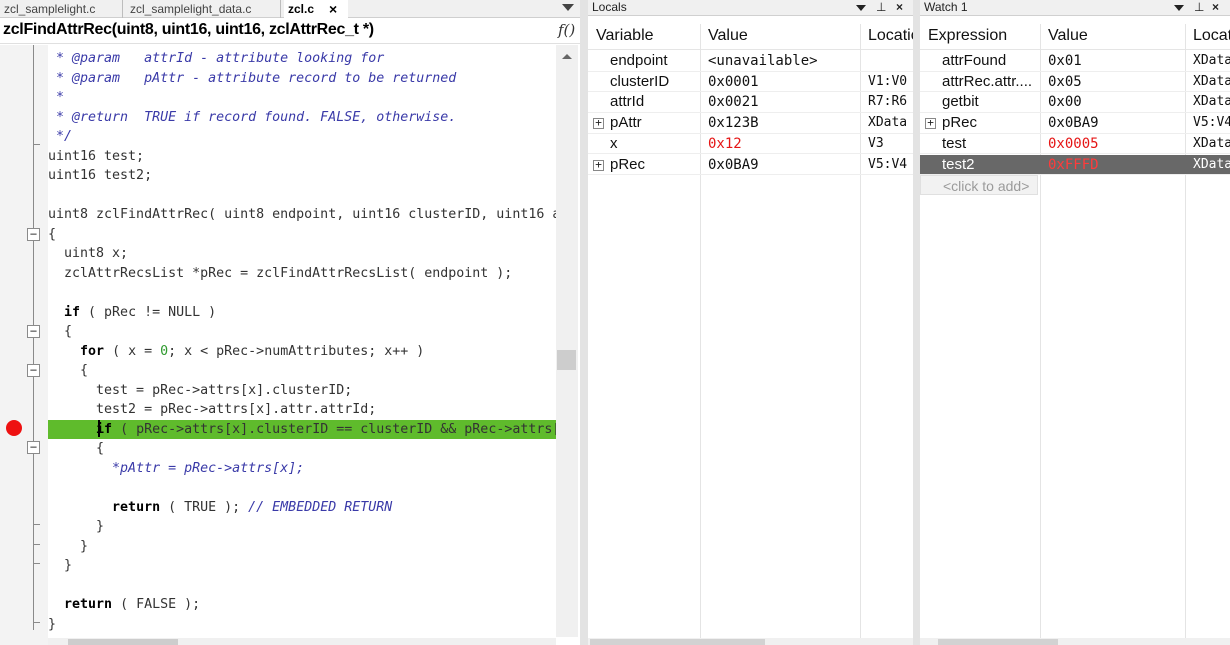  I want to click on watch-name: attrFound, so click(974, 60).